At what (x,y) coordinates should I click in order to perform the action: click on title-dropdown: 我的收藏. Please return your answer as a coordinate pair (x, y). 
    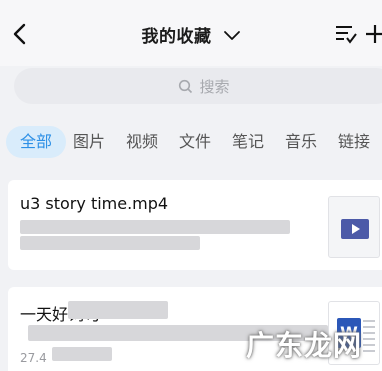
    Looking at the image, I should click on (191, 34).